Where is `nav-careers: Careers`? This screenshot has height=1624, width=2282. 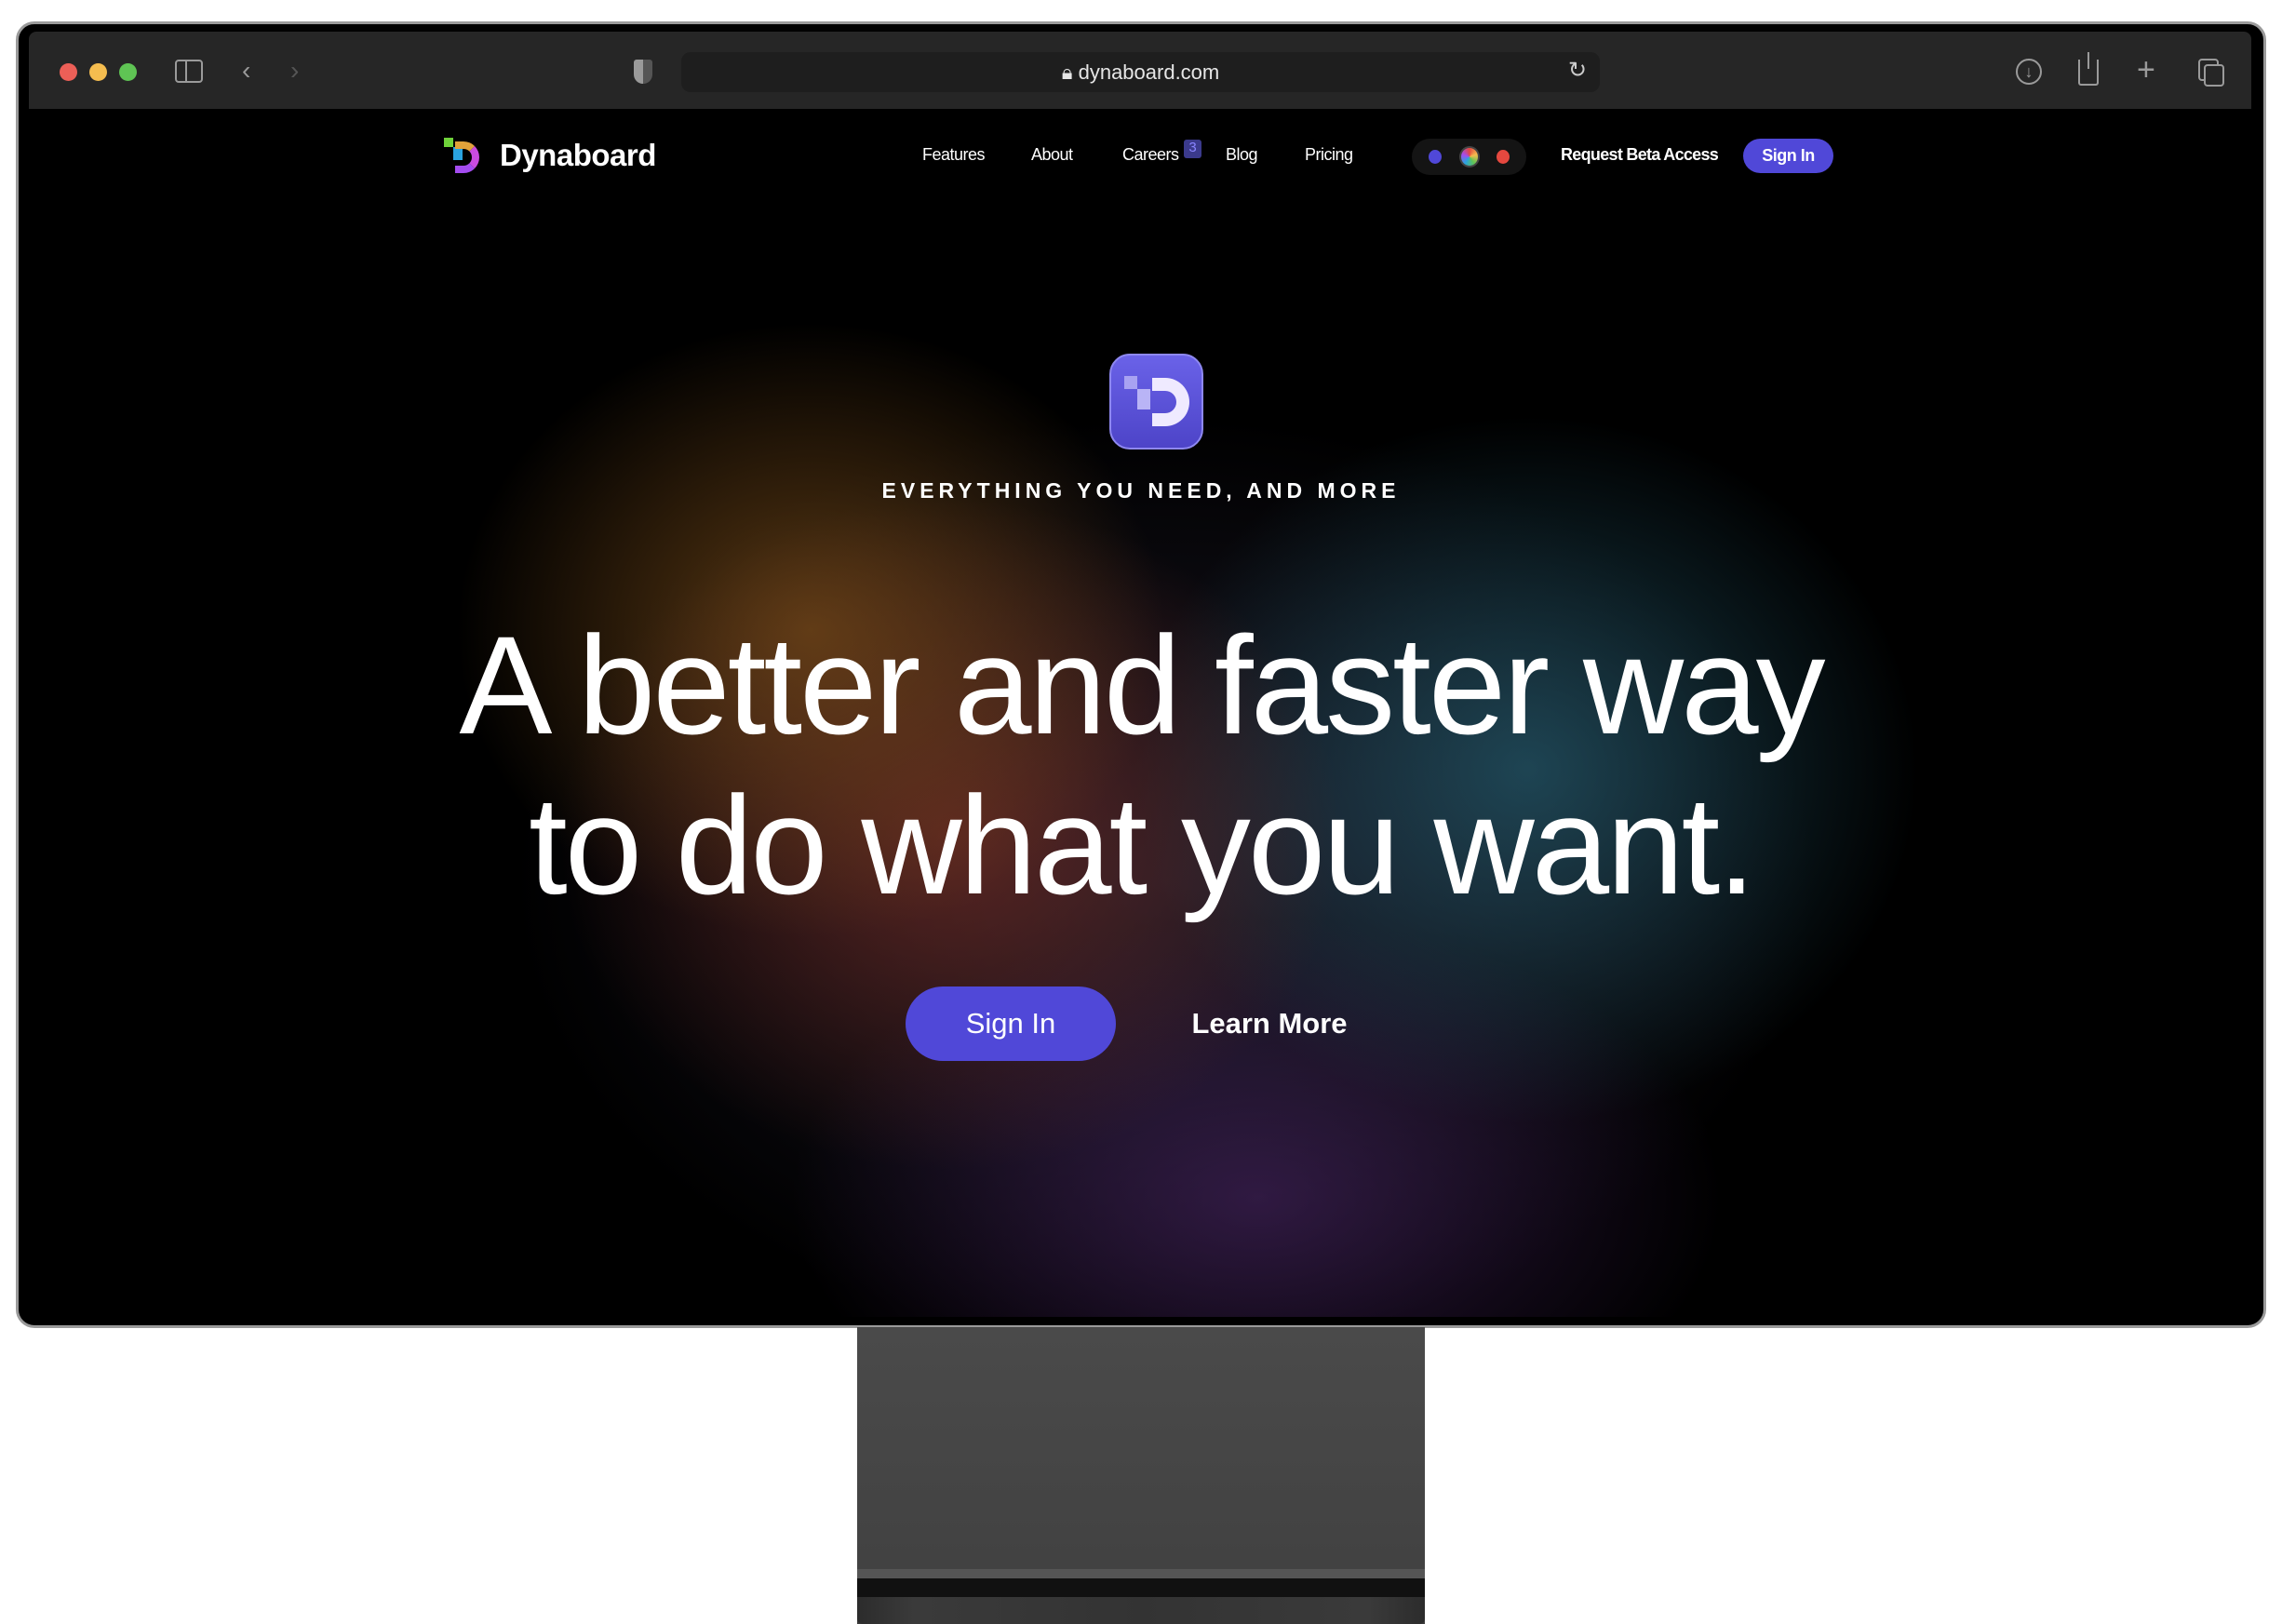
nav-careers: Careers is located at coordinates (1150, 155).